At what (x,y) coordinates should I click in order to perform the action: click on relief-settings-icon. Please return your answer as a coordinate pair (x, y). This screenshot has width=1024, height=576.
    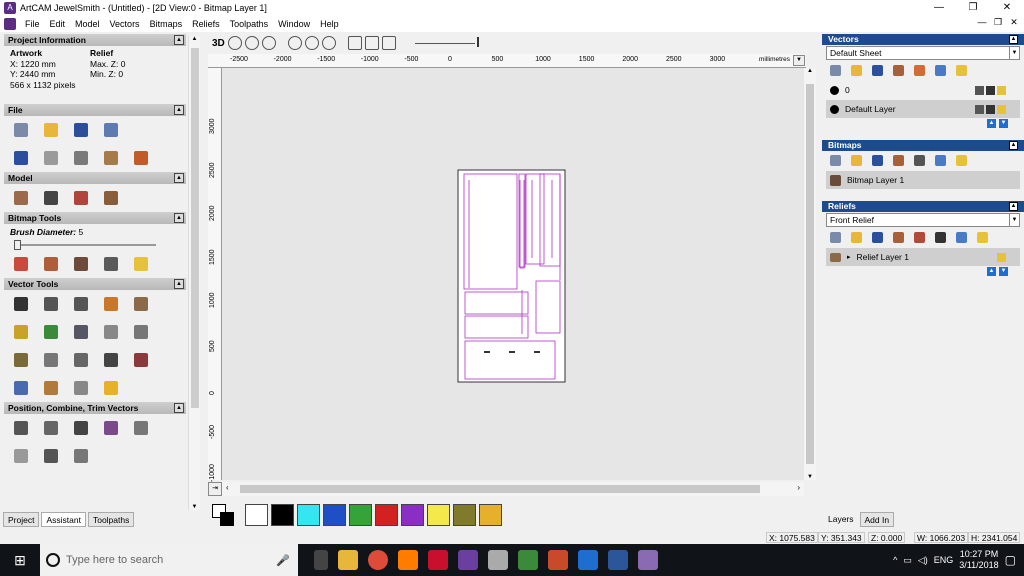
    Looking at the image, I should click on (940, 237).